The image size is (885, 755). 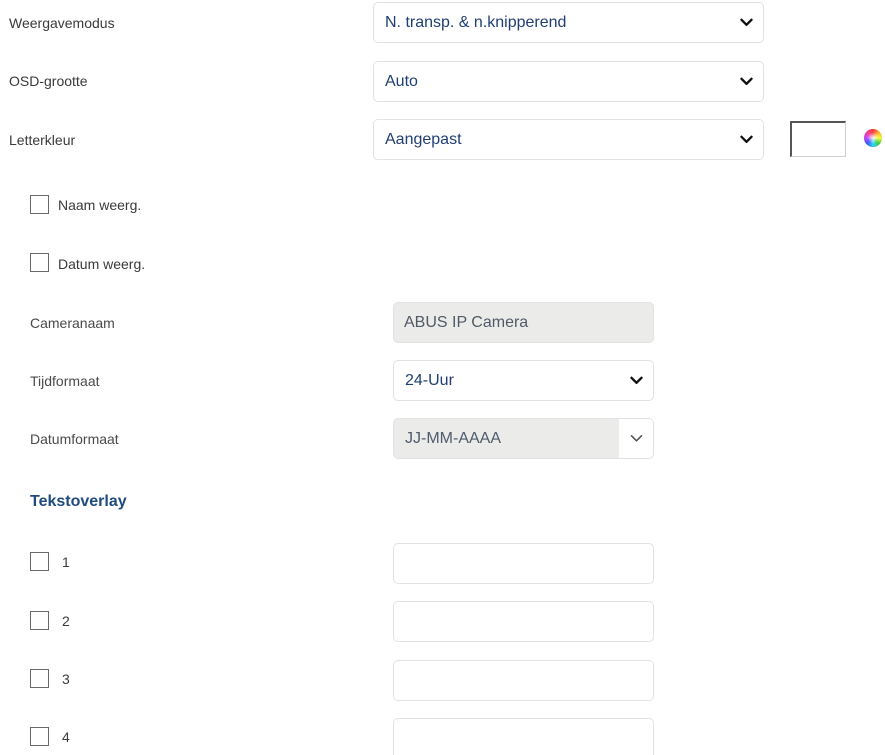 I want to click on time-format-label: Tijdformaat, so click(x=65, y=381).